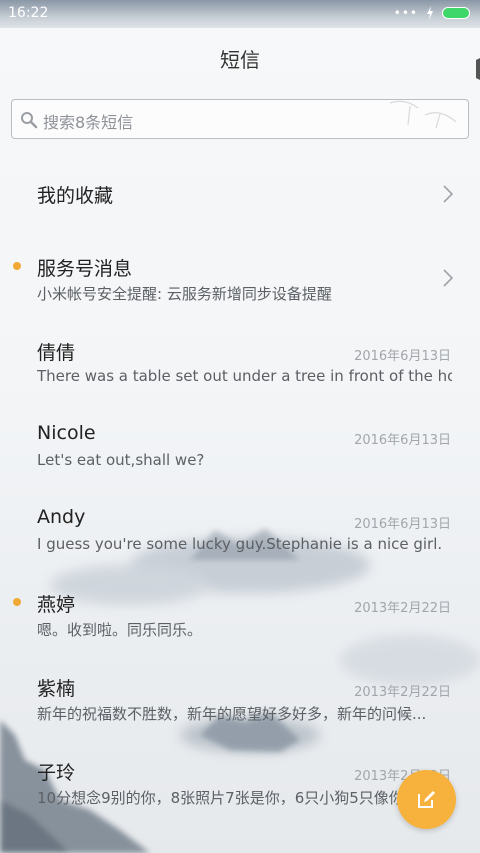  I want to click on conversation-name: 子玲, so click(56, 773).